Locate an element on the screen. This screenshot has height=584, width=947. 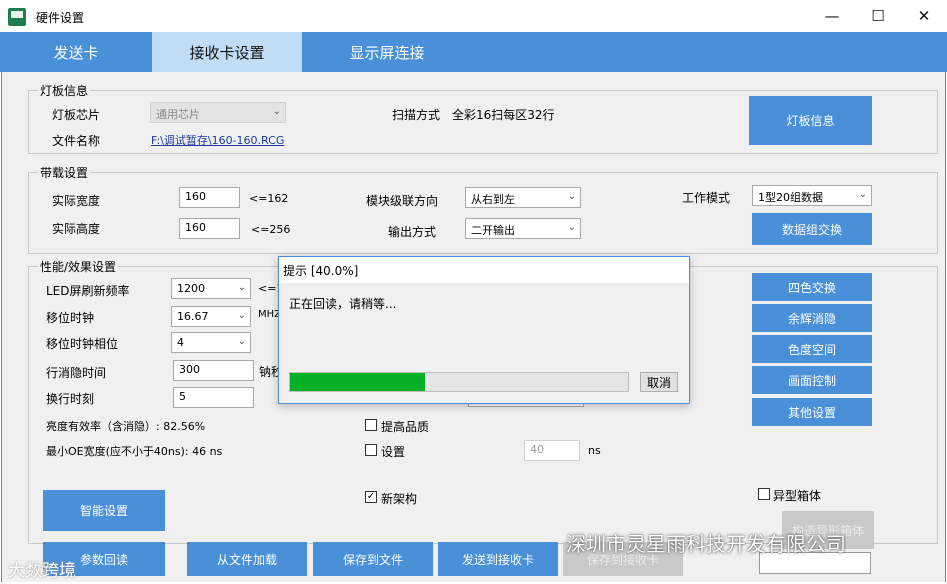
setting-unit: ns is located at coordinates (594, 450).